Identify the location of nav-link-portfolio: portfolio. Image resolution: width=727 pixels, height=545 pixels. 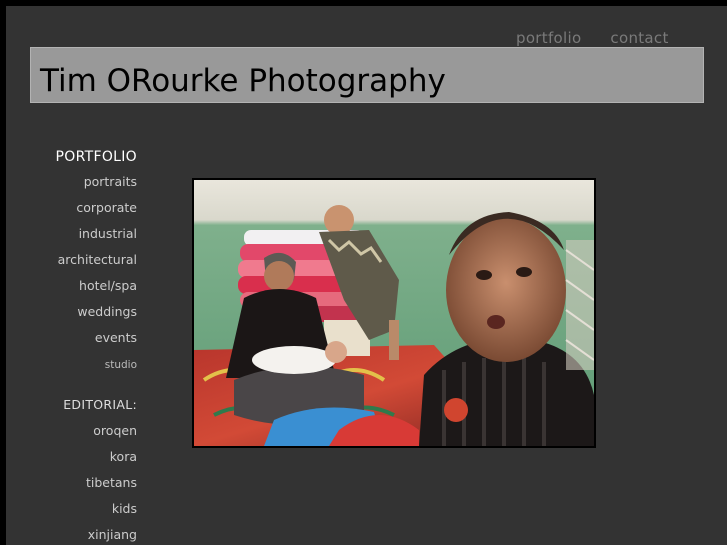
(548, 38).